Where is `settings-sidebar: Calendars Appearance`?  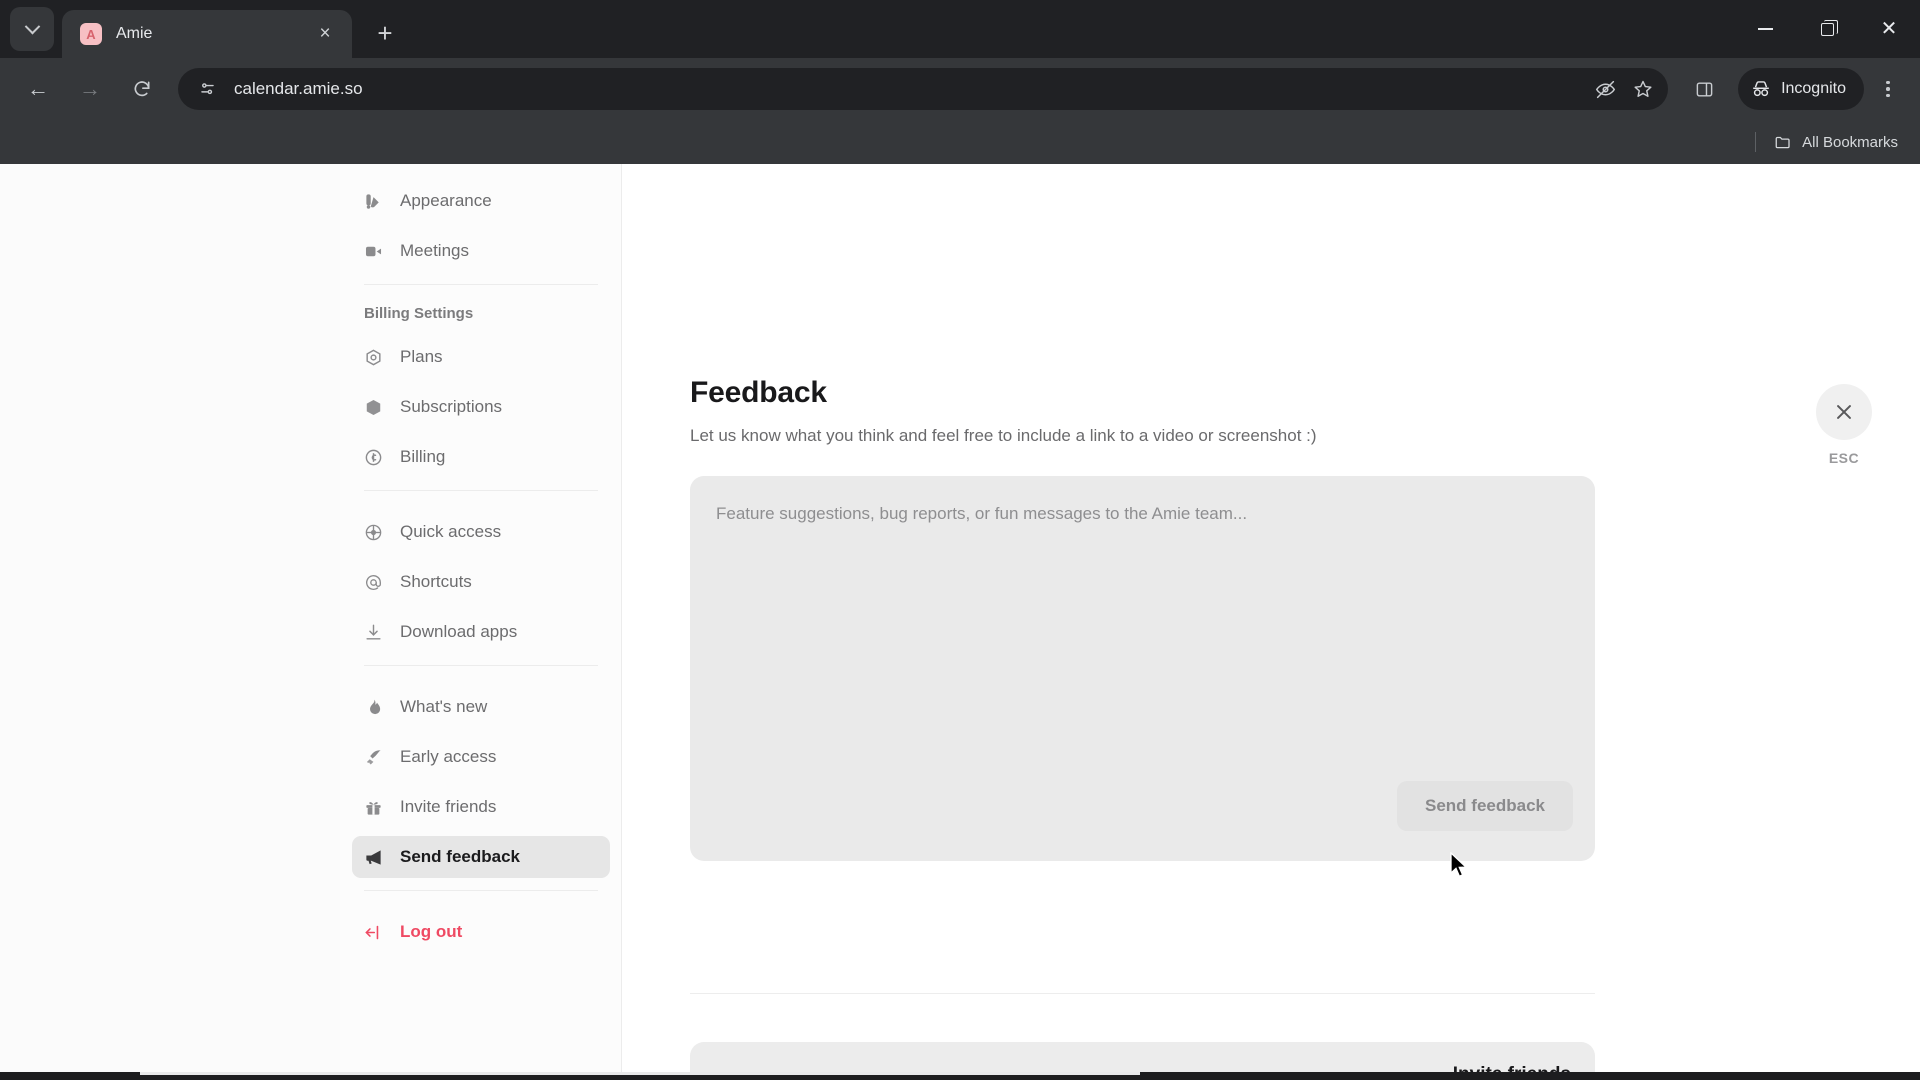
settings-sidebar: Calendars Appearance is located at coordinates (481, 618).